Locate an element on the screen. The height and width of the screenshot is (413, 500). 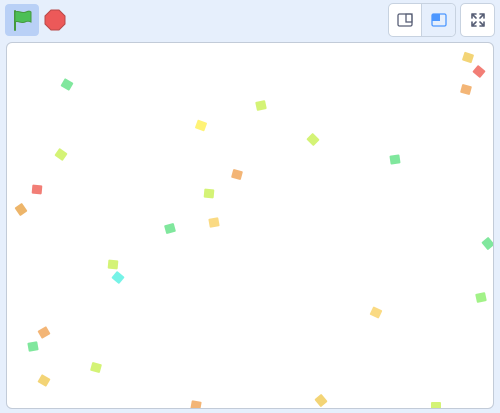
large-stage-icon is located at coordinates (438, 20).